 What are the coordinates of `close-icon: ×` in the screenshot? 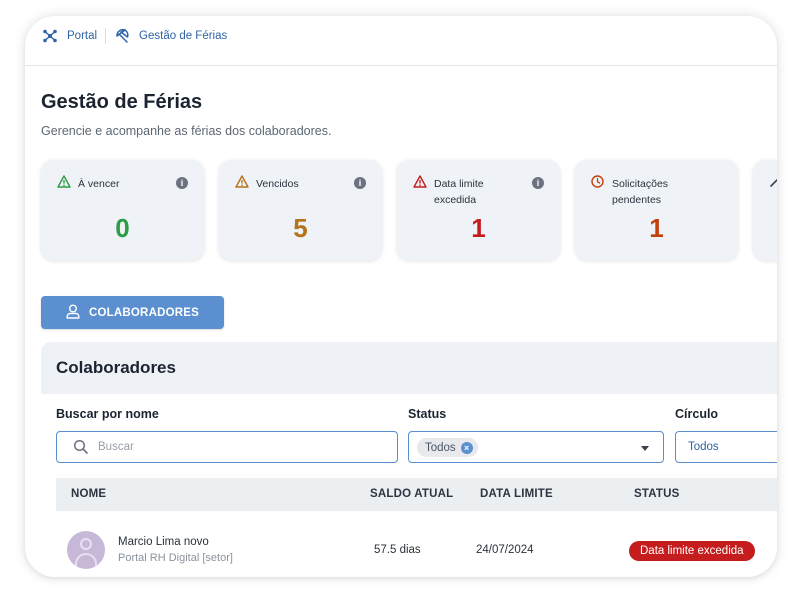 It's located at (466, 447).